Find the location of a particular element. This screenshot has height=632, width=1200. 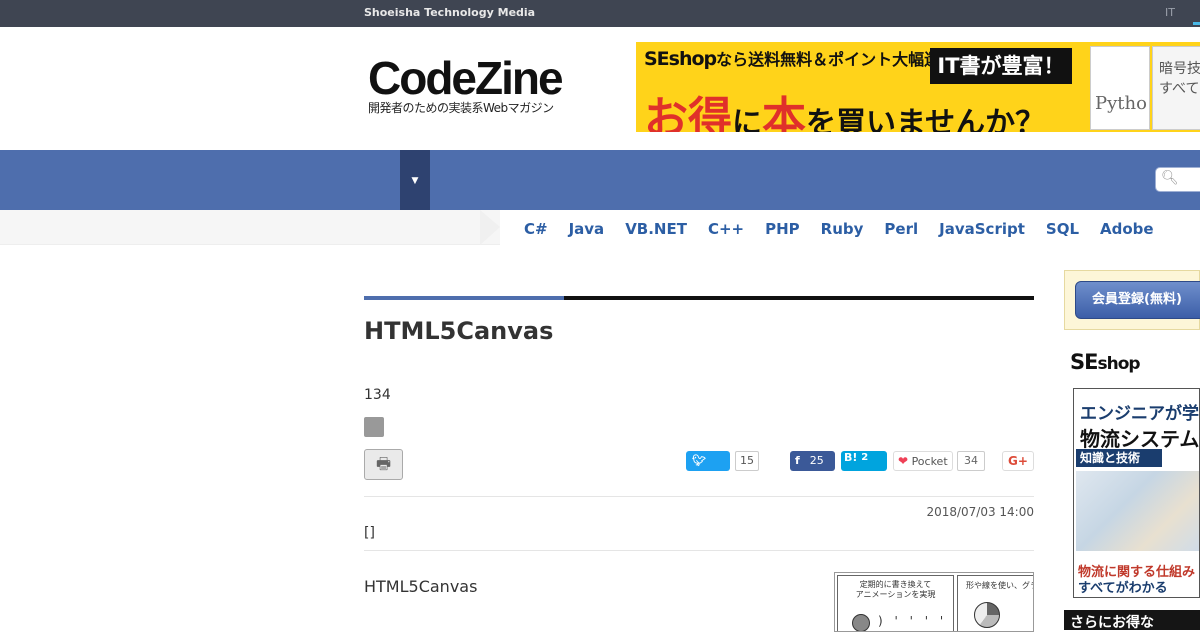

twitter-icon: 🐦︎ is located at coordinates (699, 460).